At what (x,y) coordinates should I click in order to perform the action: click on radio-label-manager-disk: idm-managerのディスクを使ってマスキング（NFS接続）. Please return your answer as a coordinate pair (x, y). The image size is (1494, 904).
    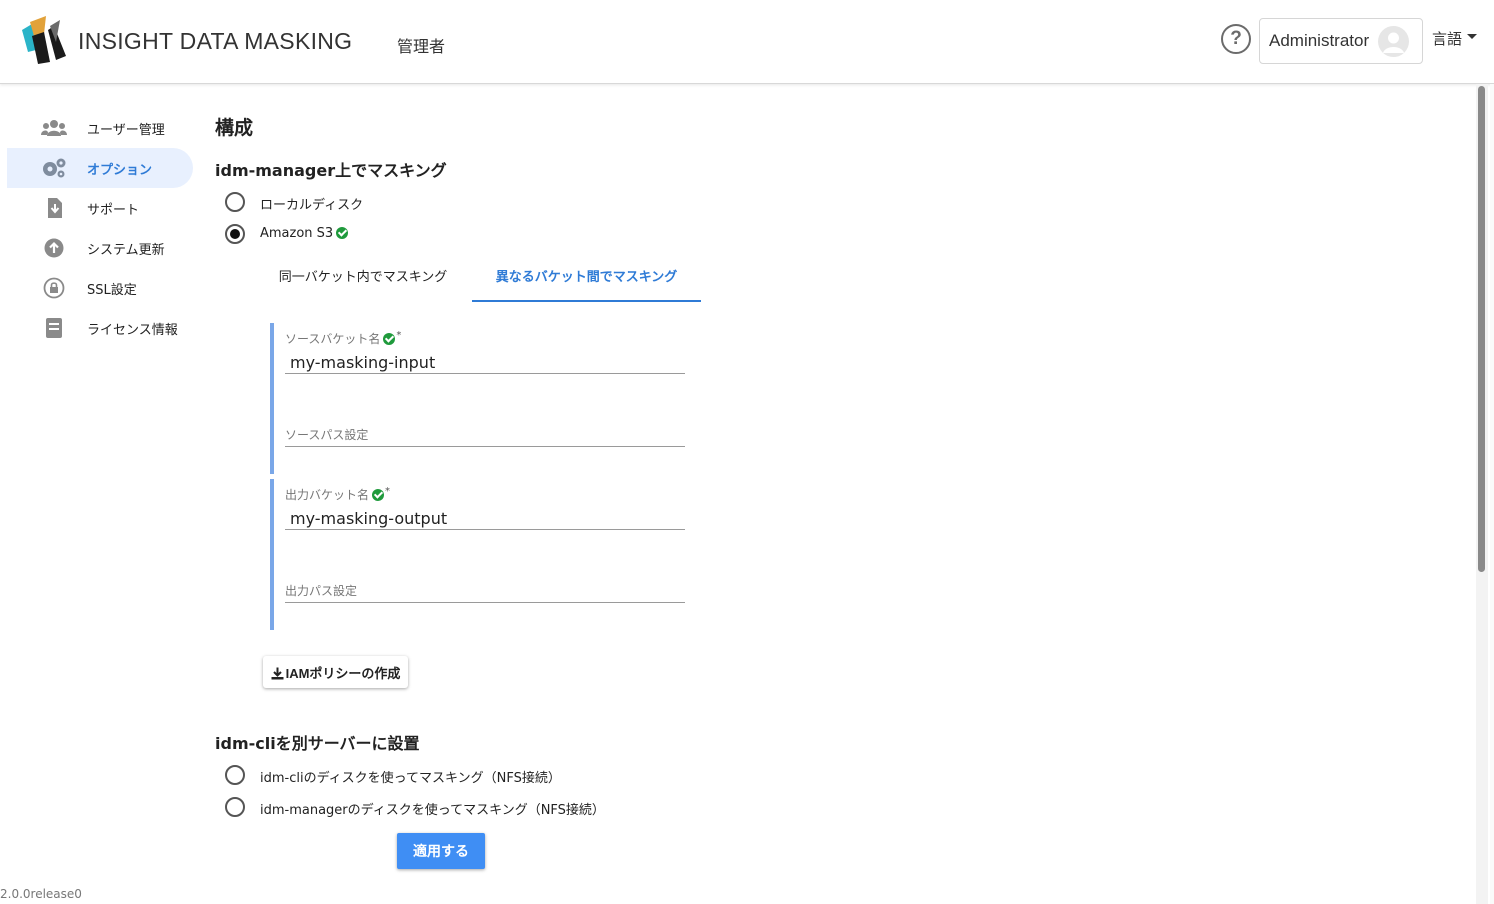
    Looking at the image, I should click on (432, 808).